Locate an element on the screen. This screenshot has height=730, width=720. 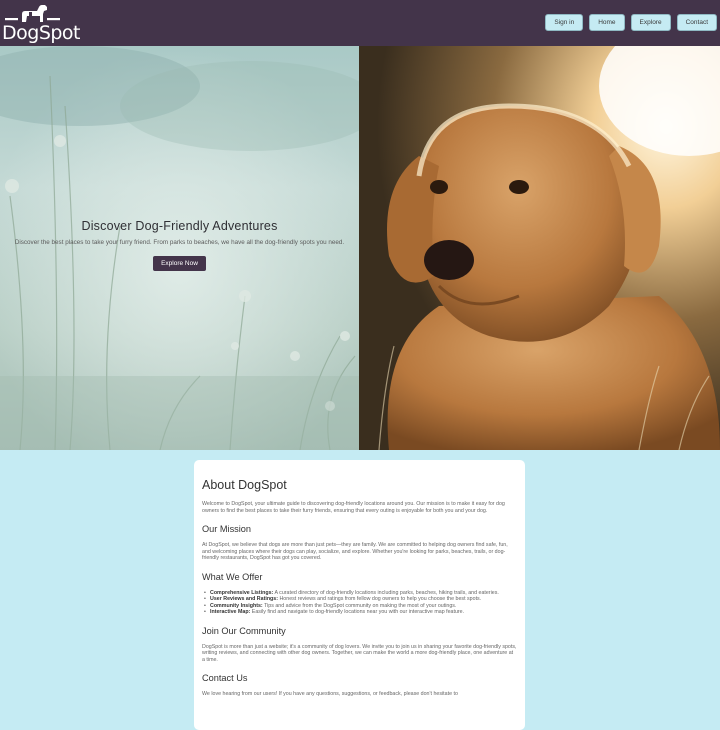
explore-now-button: Explore Now is located at coordinates (179, 263).